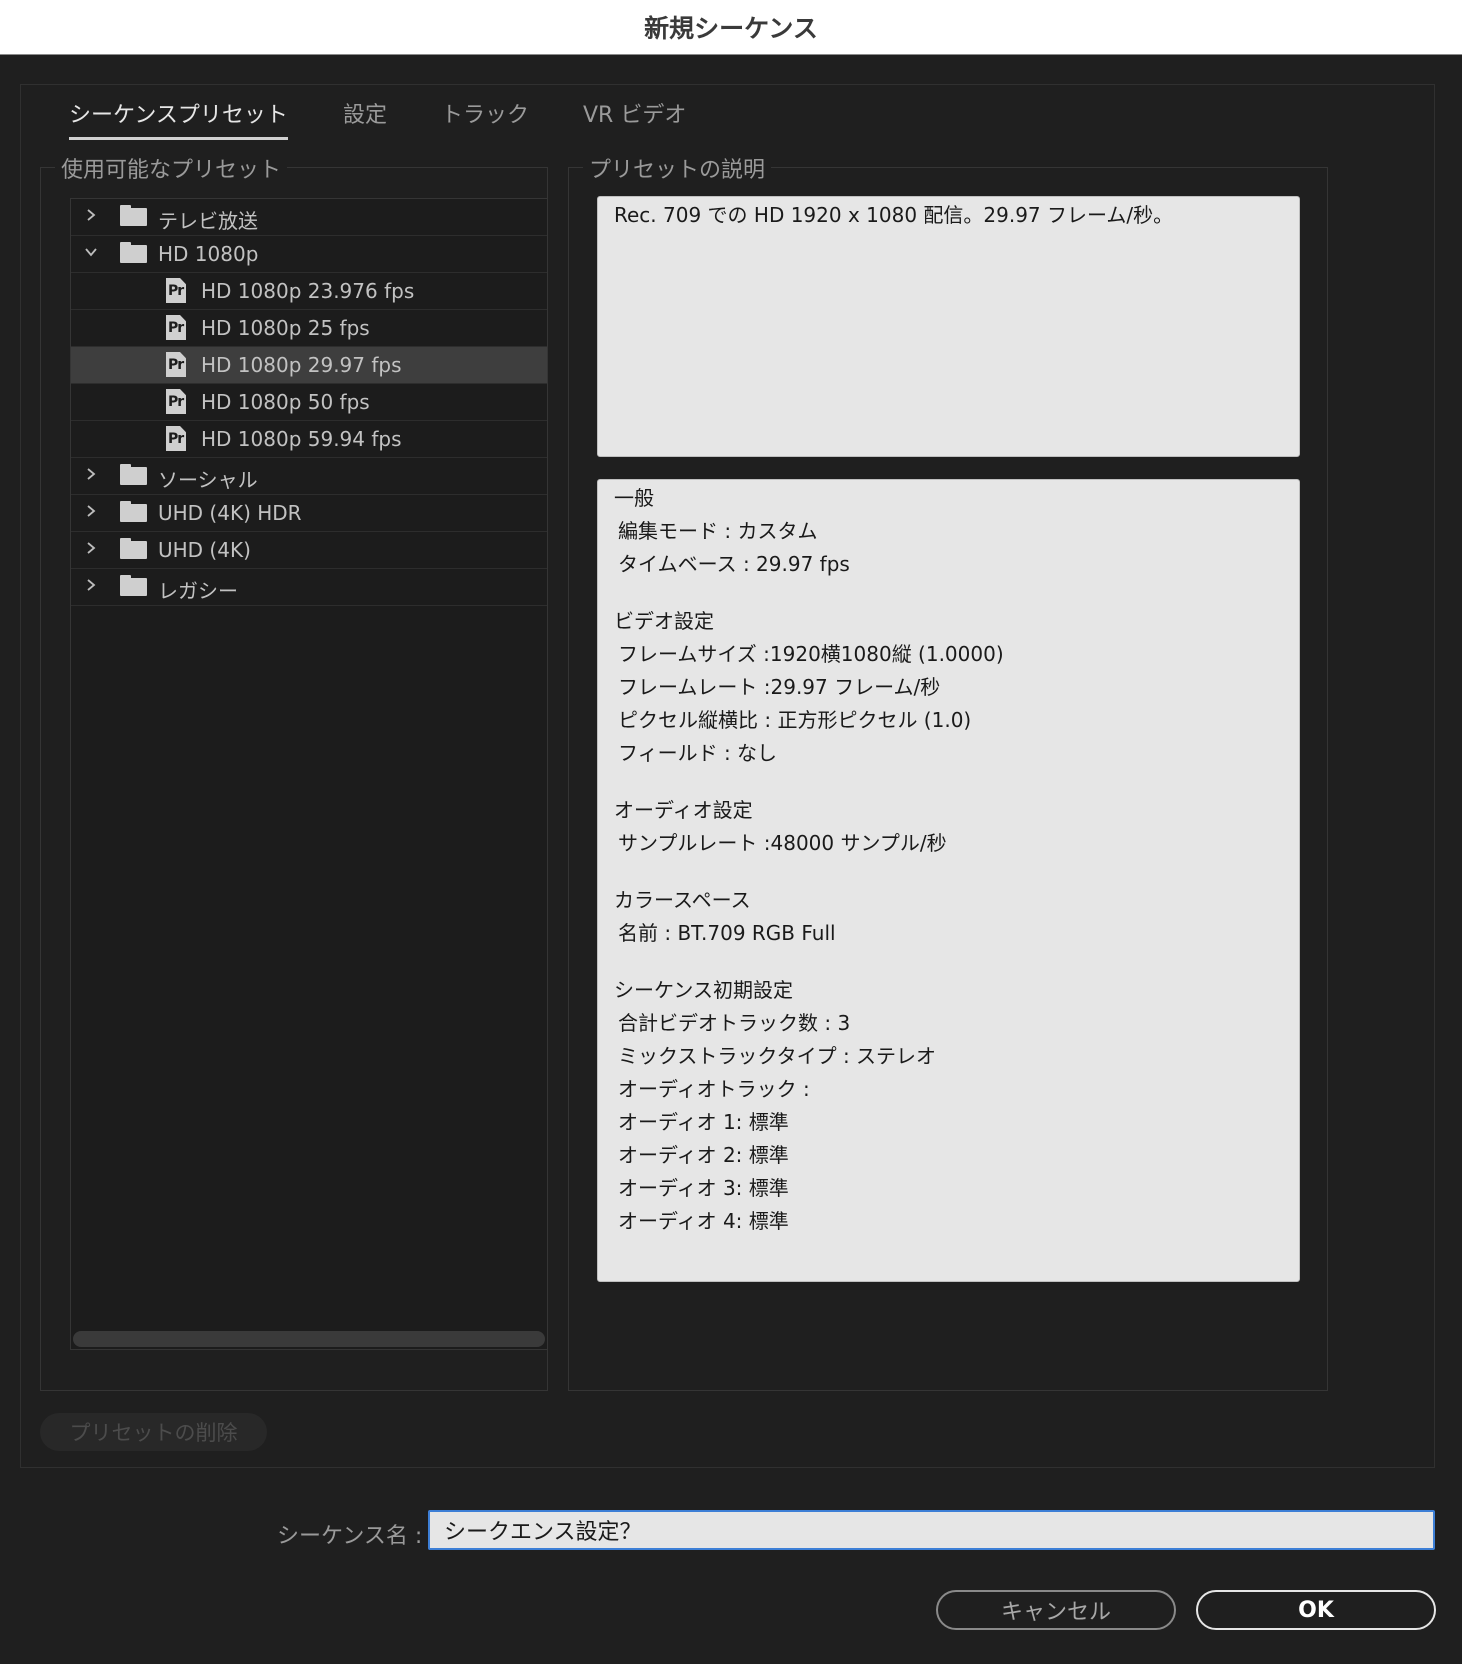 This screenshot has width=1462, height=1664. I want to click on sequence-name-input, so click(931, 1530).